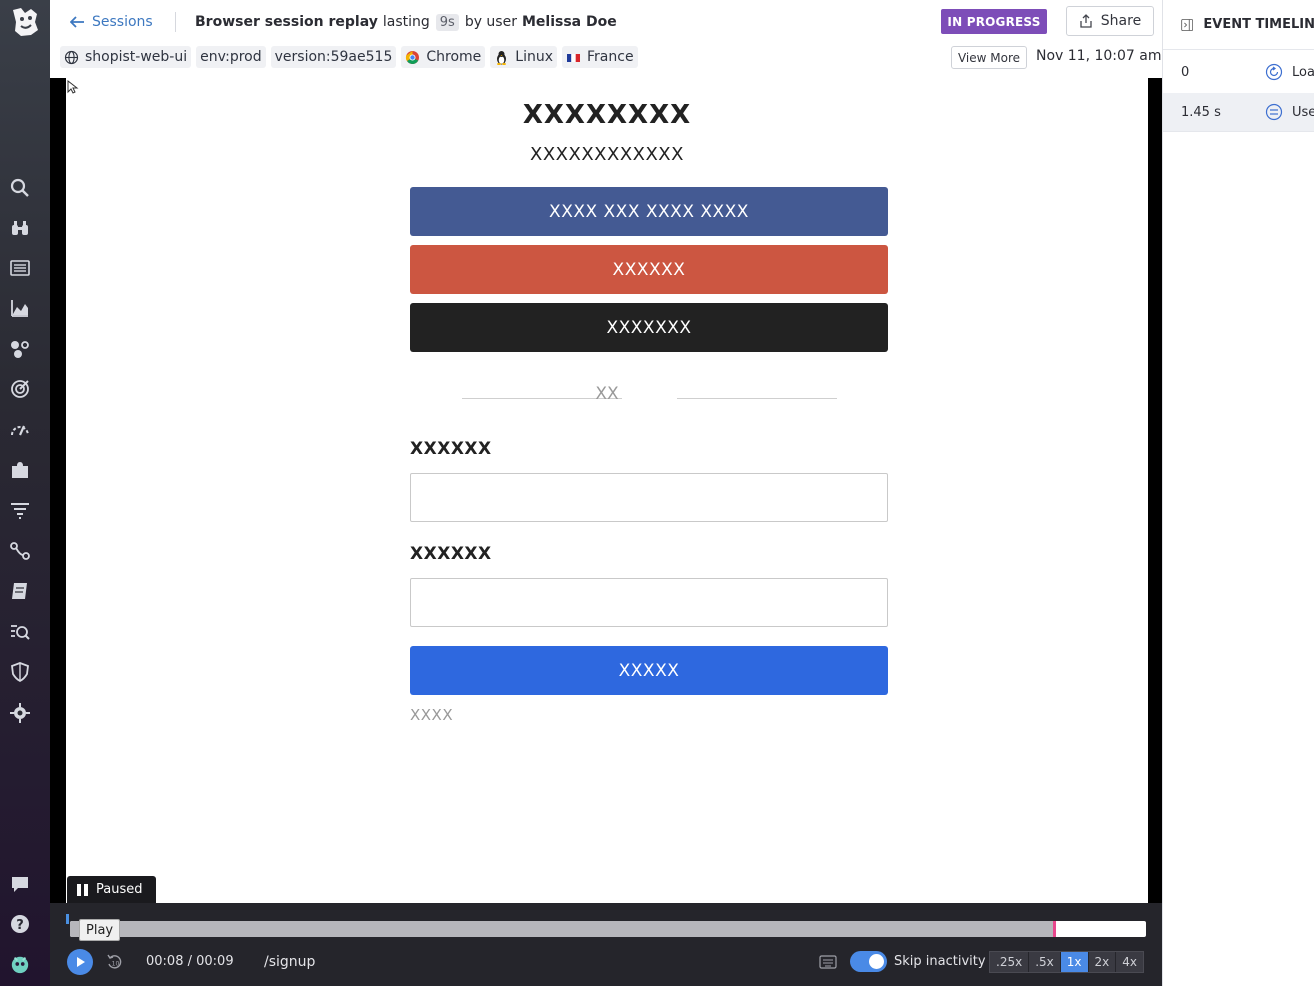 Image resolution: width=1314 pixels, height=986 pixels. Describe the element at coordinates (1086, 21) in the screenshot. I see `share-icon` at that location.